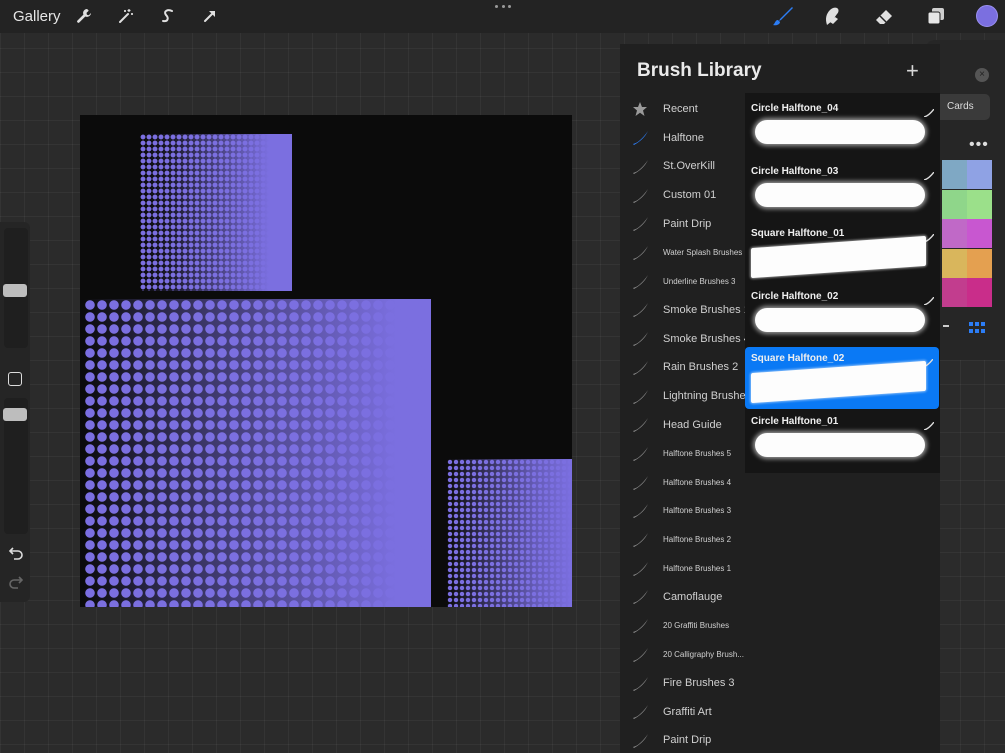  What do you see at coordinates (689, 281) in the screenshot?
I see `brush-set-item: Underline Brushes 3` at bounding box center [689, 281].